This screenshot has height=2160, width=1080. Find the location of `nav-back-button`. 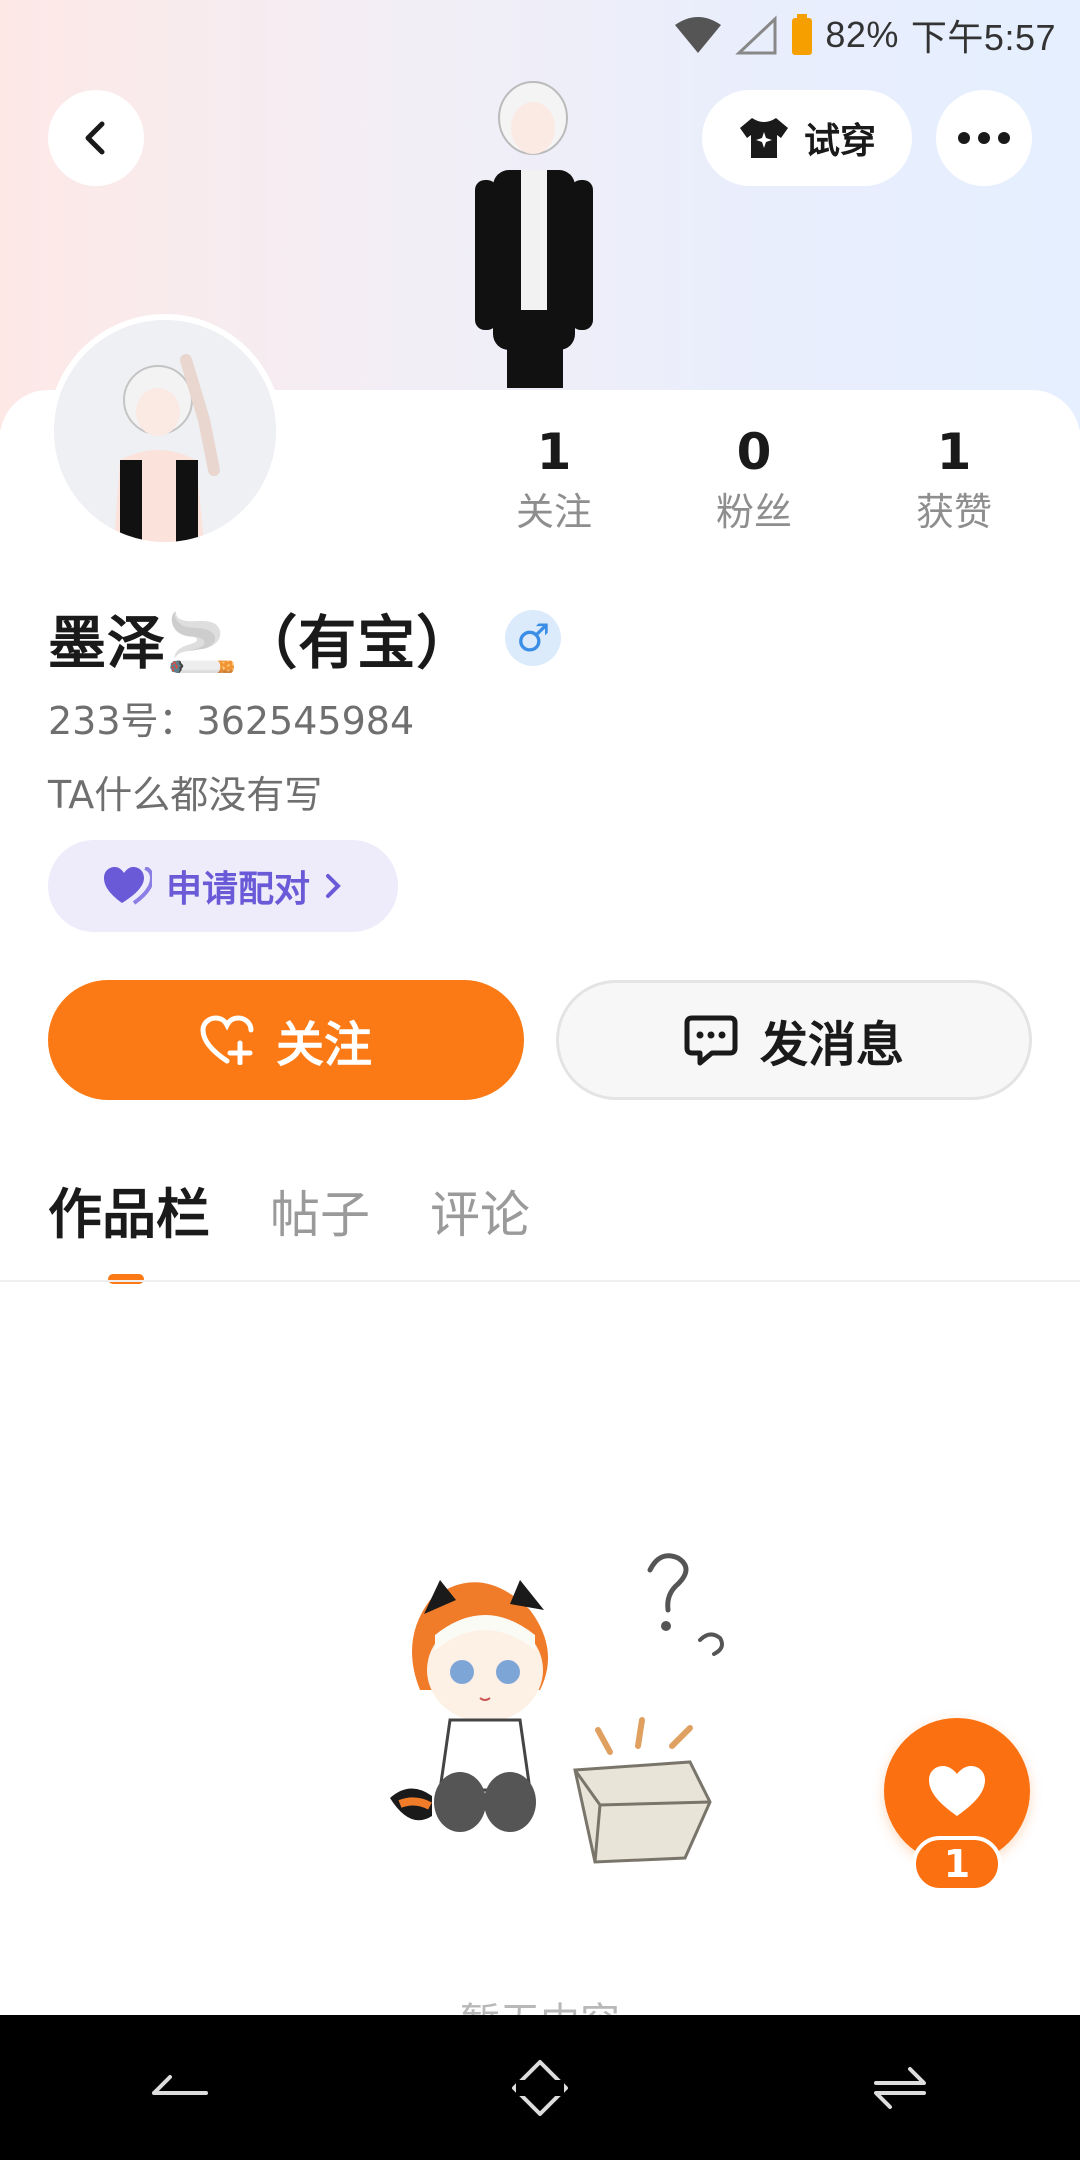

nav-back-button is located at coordinates (180, 2088).